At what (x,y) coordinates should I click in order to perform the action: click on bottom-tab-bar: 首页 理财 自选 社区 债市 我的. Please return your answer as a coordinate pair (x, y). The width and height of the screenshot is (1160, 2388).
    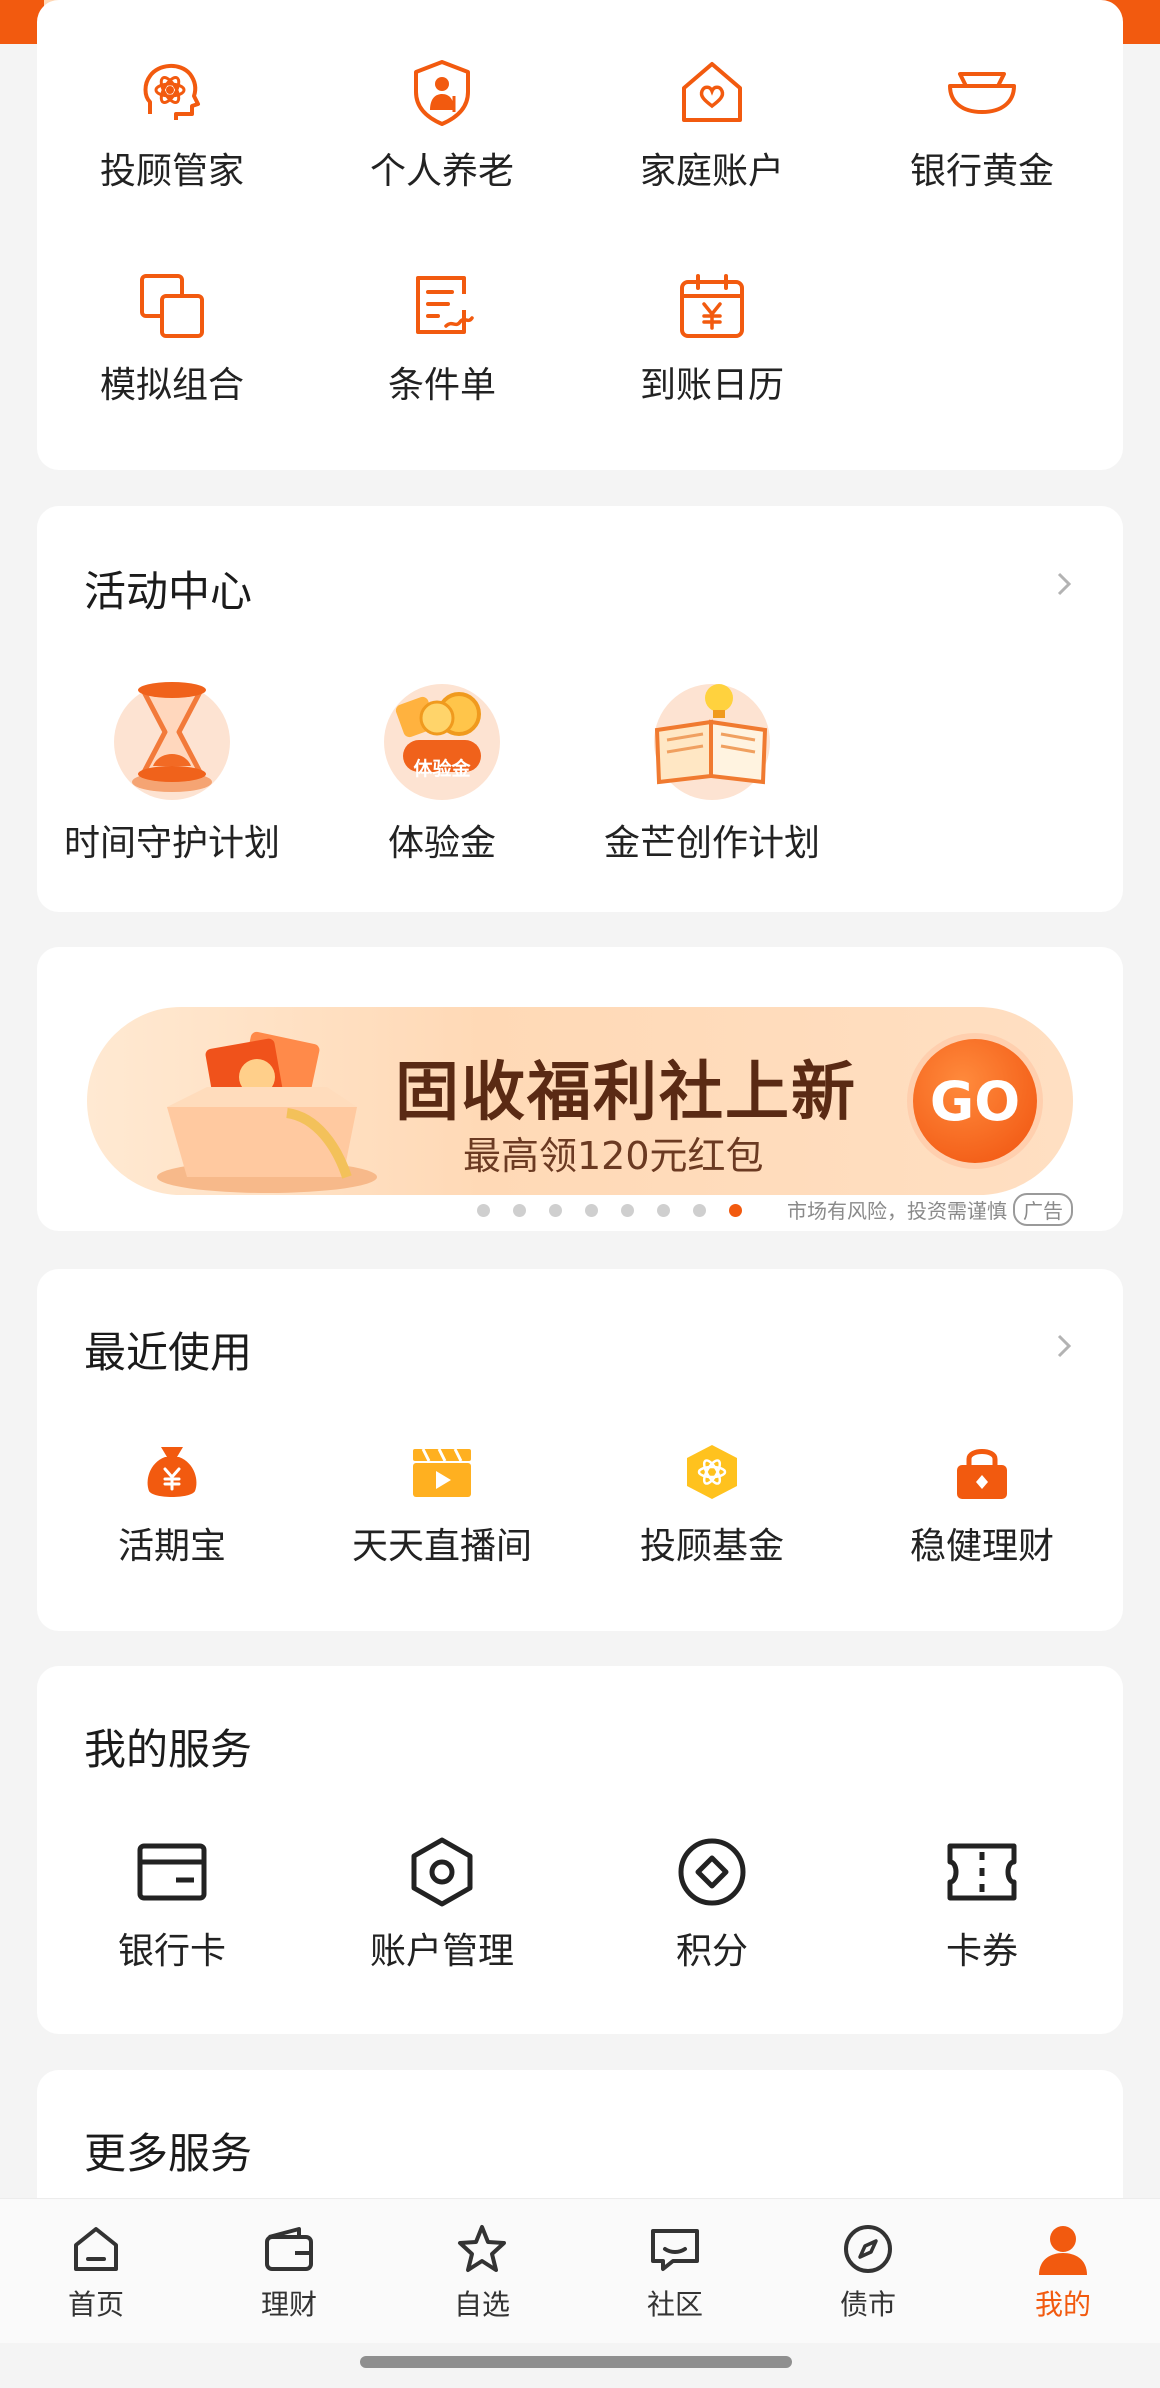
    Looking at the image, I should click on (580, 2270).